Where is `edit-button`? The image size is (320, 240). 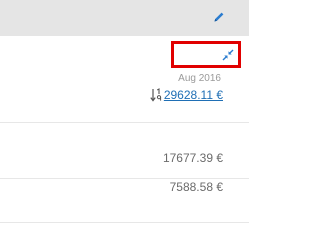 edit-button is located at coordinates (219, 17).